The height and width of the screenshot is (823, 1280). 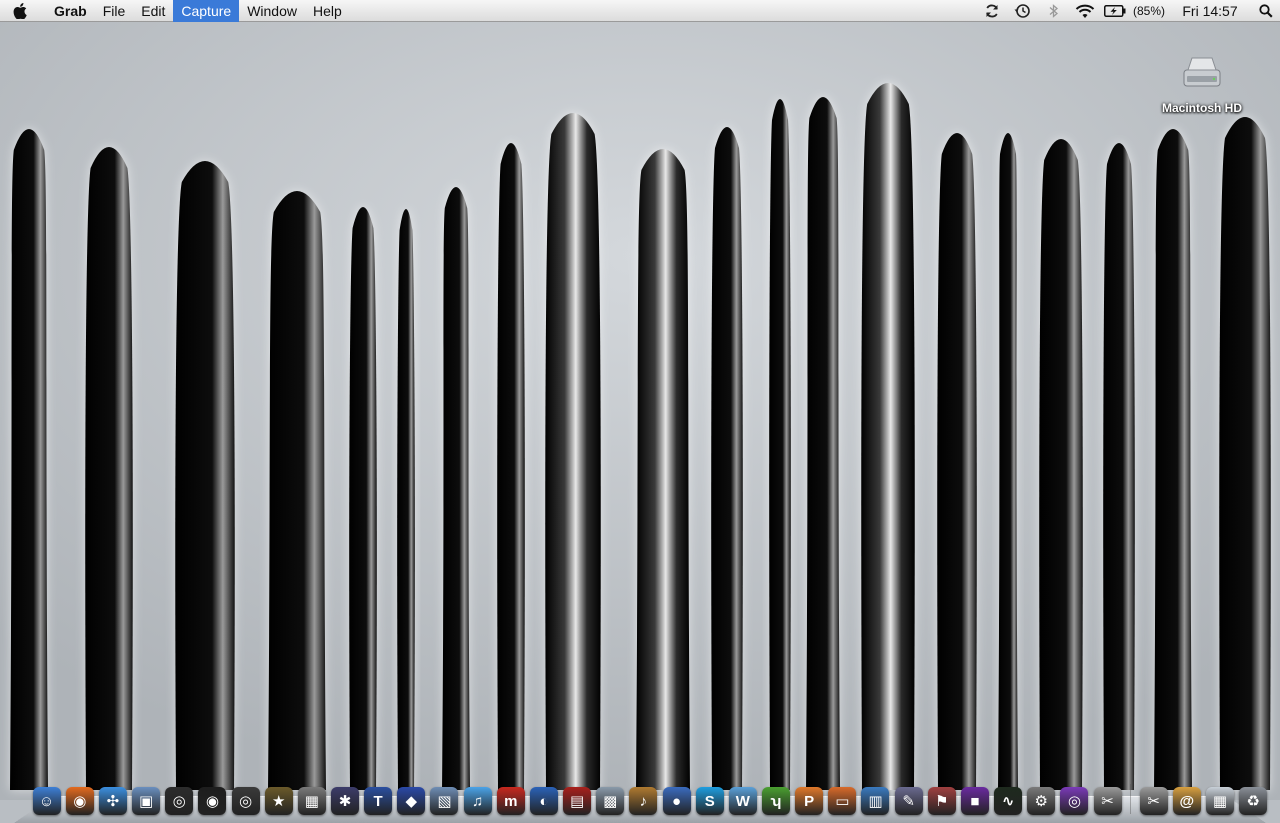 What do you see at coordinates (411, 801) in the screenshot?
I see `blue-cube-icon: ◆` at bounding box center [411, 801].